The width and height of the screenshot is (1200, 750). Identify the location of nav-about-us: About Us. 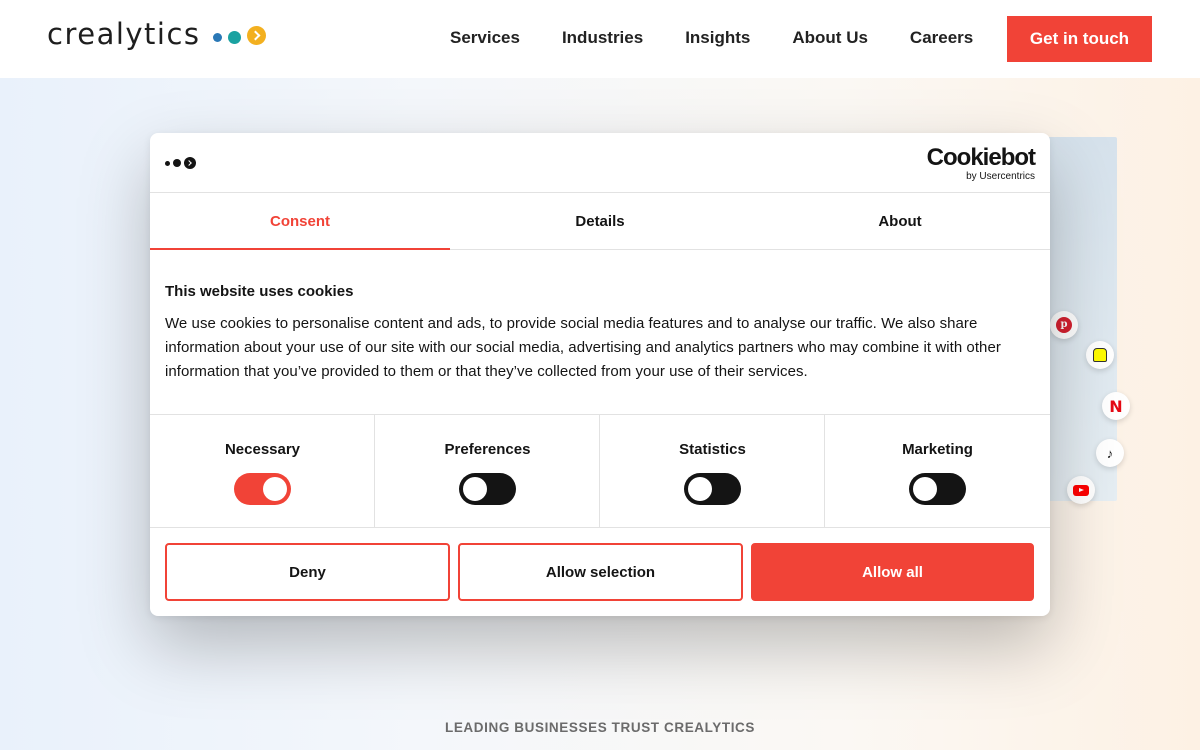
(830, 38).